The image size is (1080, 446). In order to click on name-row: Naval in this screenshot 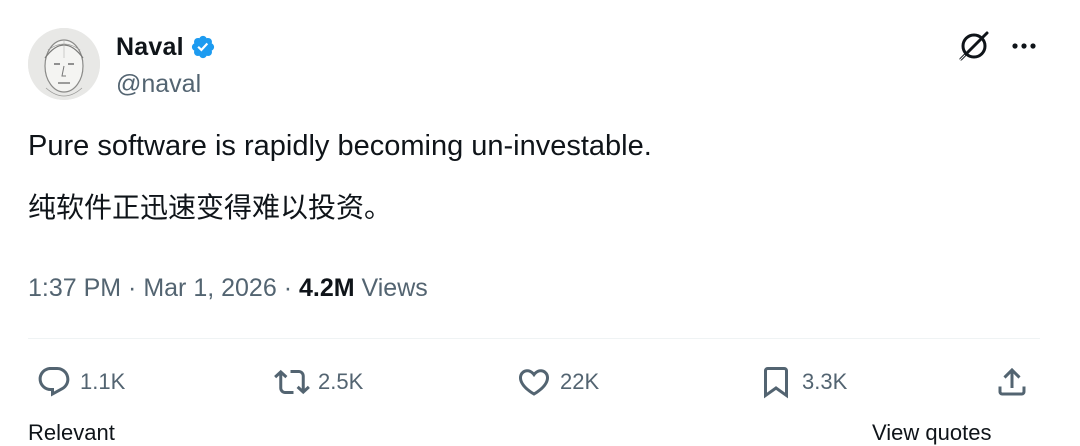, I will do `click(166, 47)`.